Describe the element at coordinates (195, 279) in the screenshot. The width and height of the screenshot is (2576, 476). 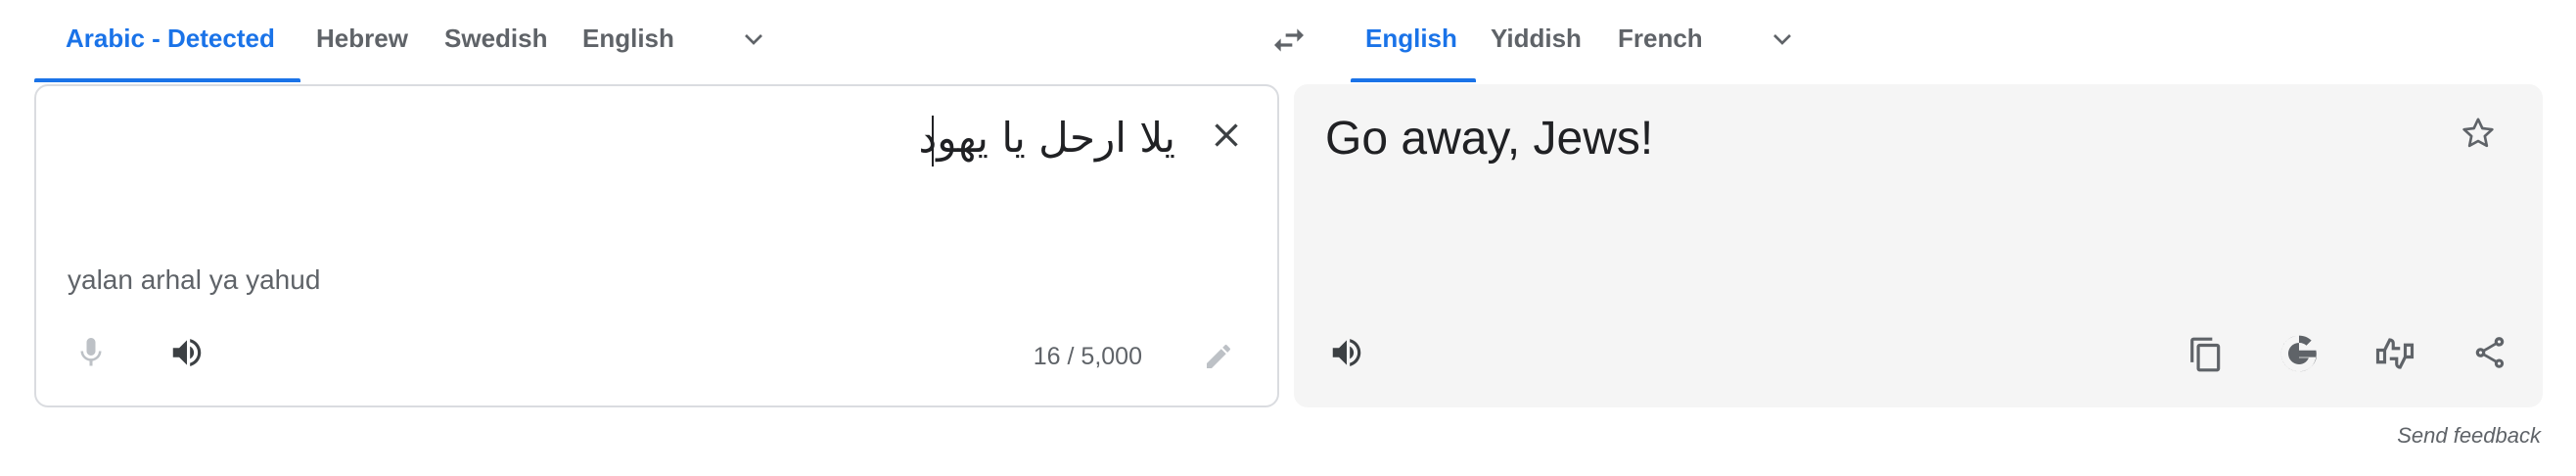
I see `transliteration: yalan arhal ya yahud` at that location.